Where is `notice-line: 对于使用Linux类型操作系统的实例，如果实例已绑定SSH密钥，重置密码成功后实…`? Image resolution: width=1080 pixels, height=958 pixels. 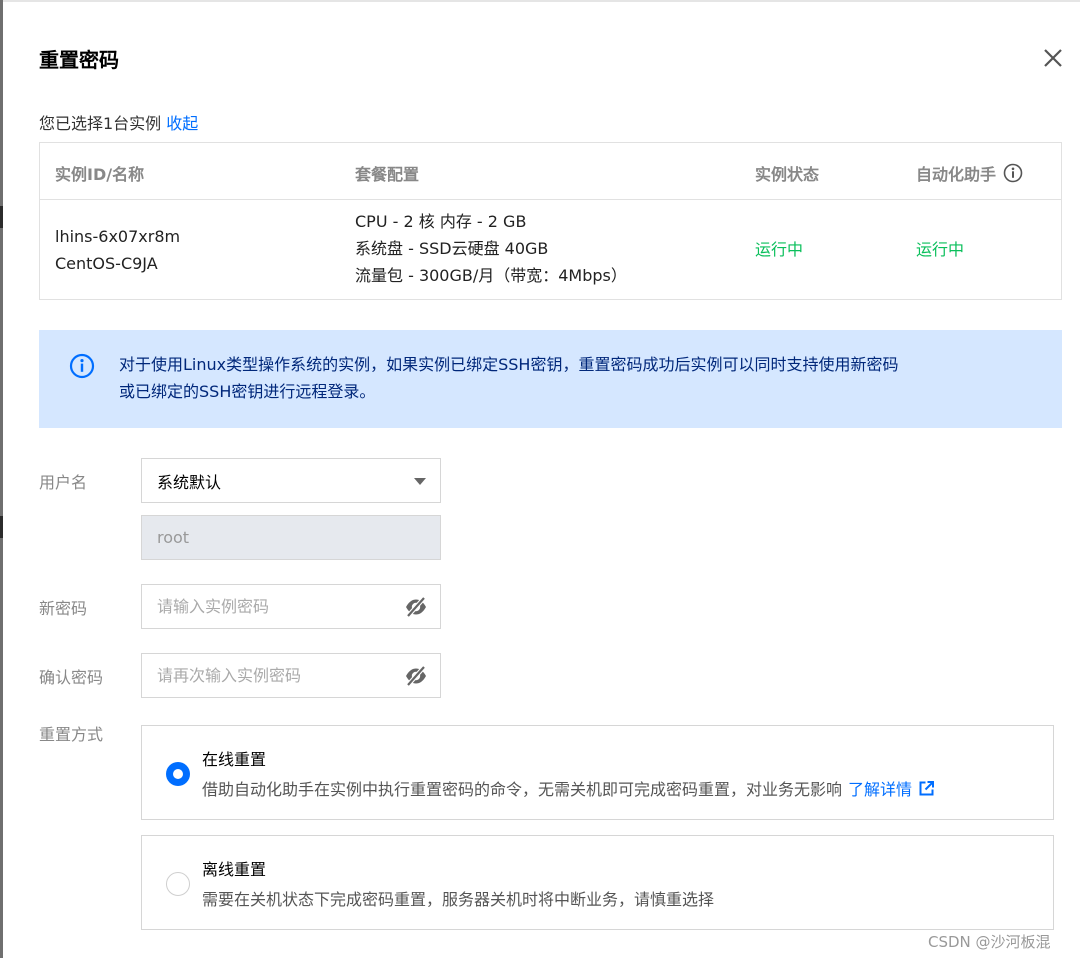 notice-line: 对于使用Linux类型操作系统的实例，如果实例已绑定SSH密钥，重置密码成功后实… is located at coordinates (509, 364).